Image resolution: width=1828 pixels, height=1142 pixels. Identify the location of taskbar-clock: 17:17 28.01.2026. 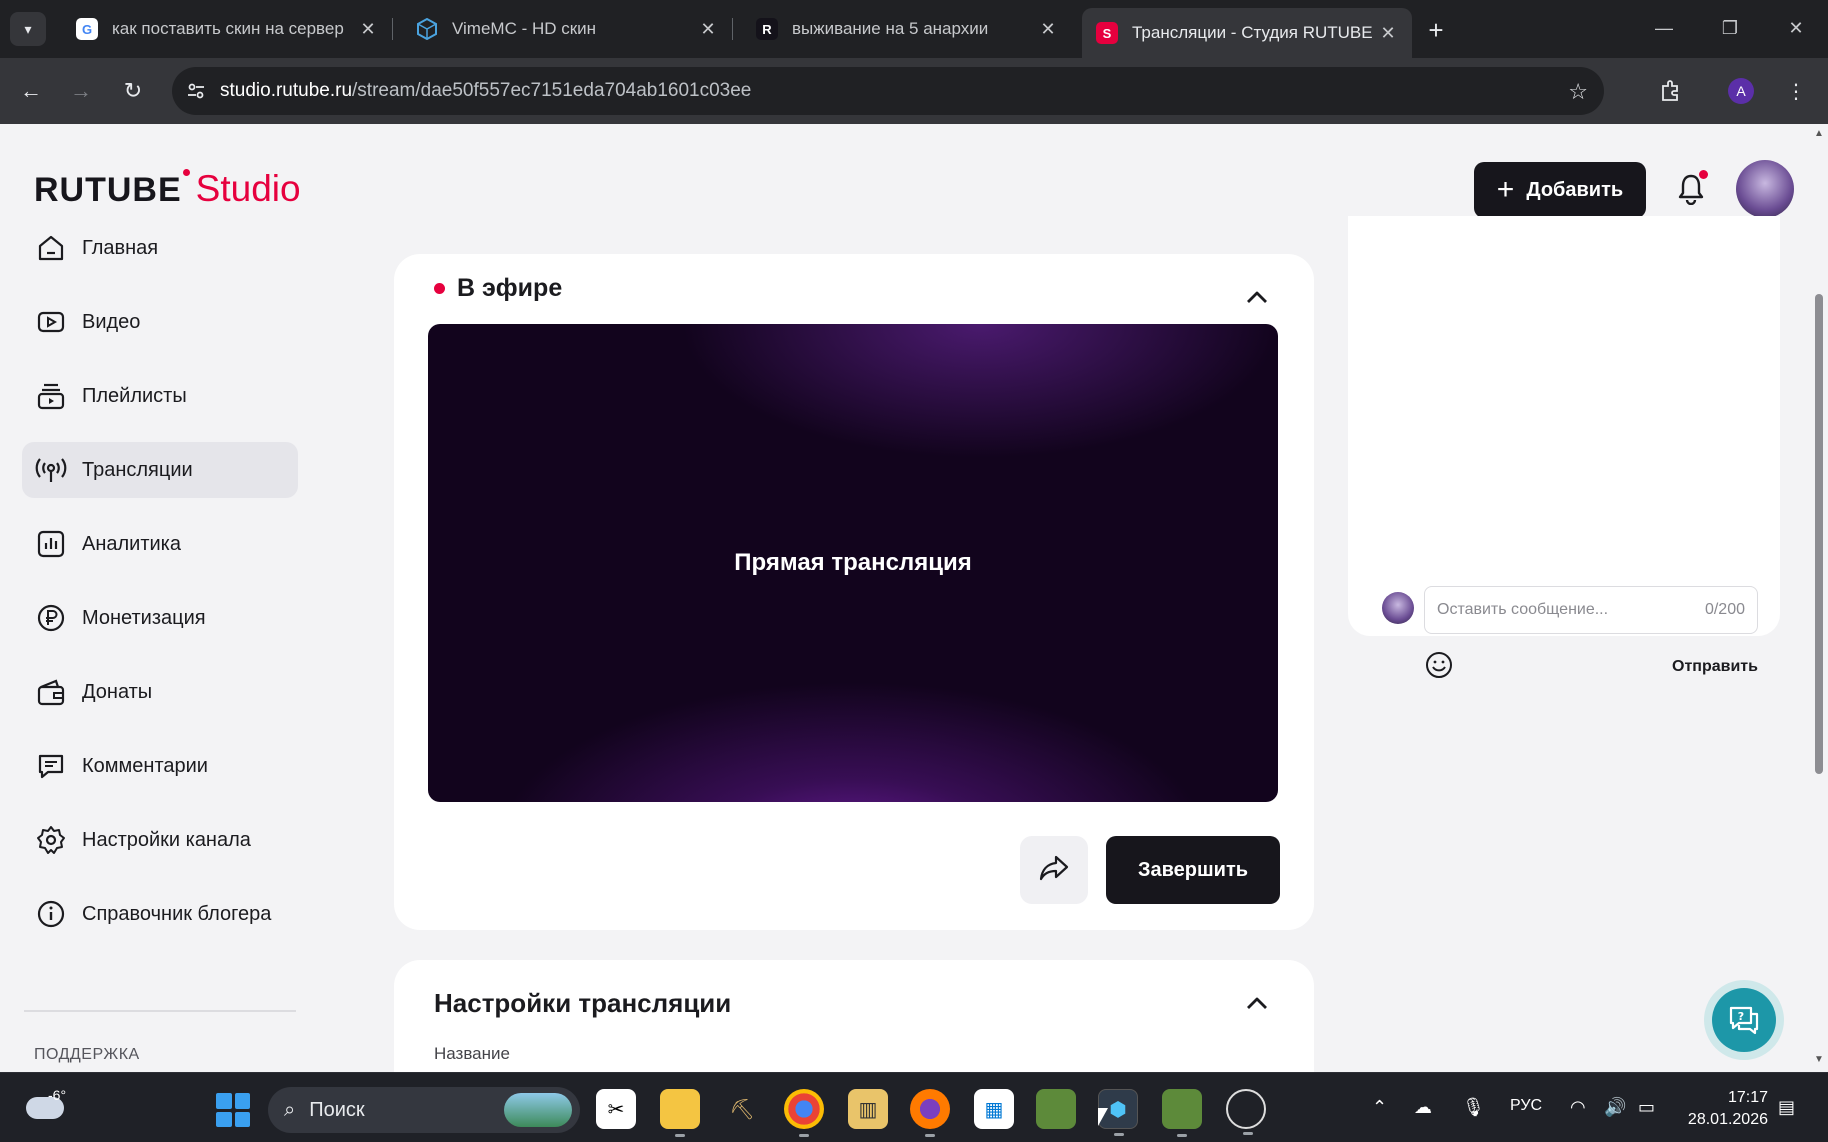
(1726, 1109).